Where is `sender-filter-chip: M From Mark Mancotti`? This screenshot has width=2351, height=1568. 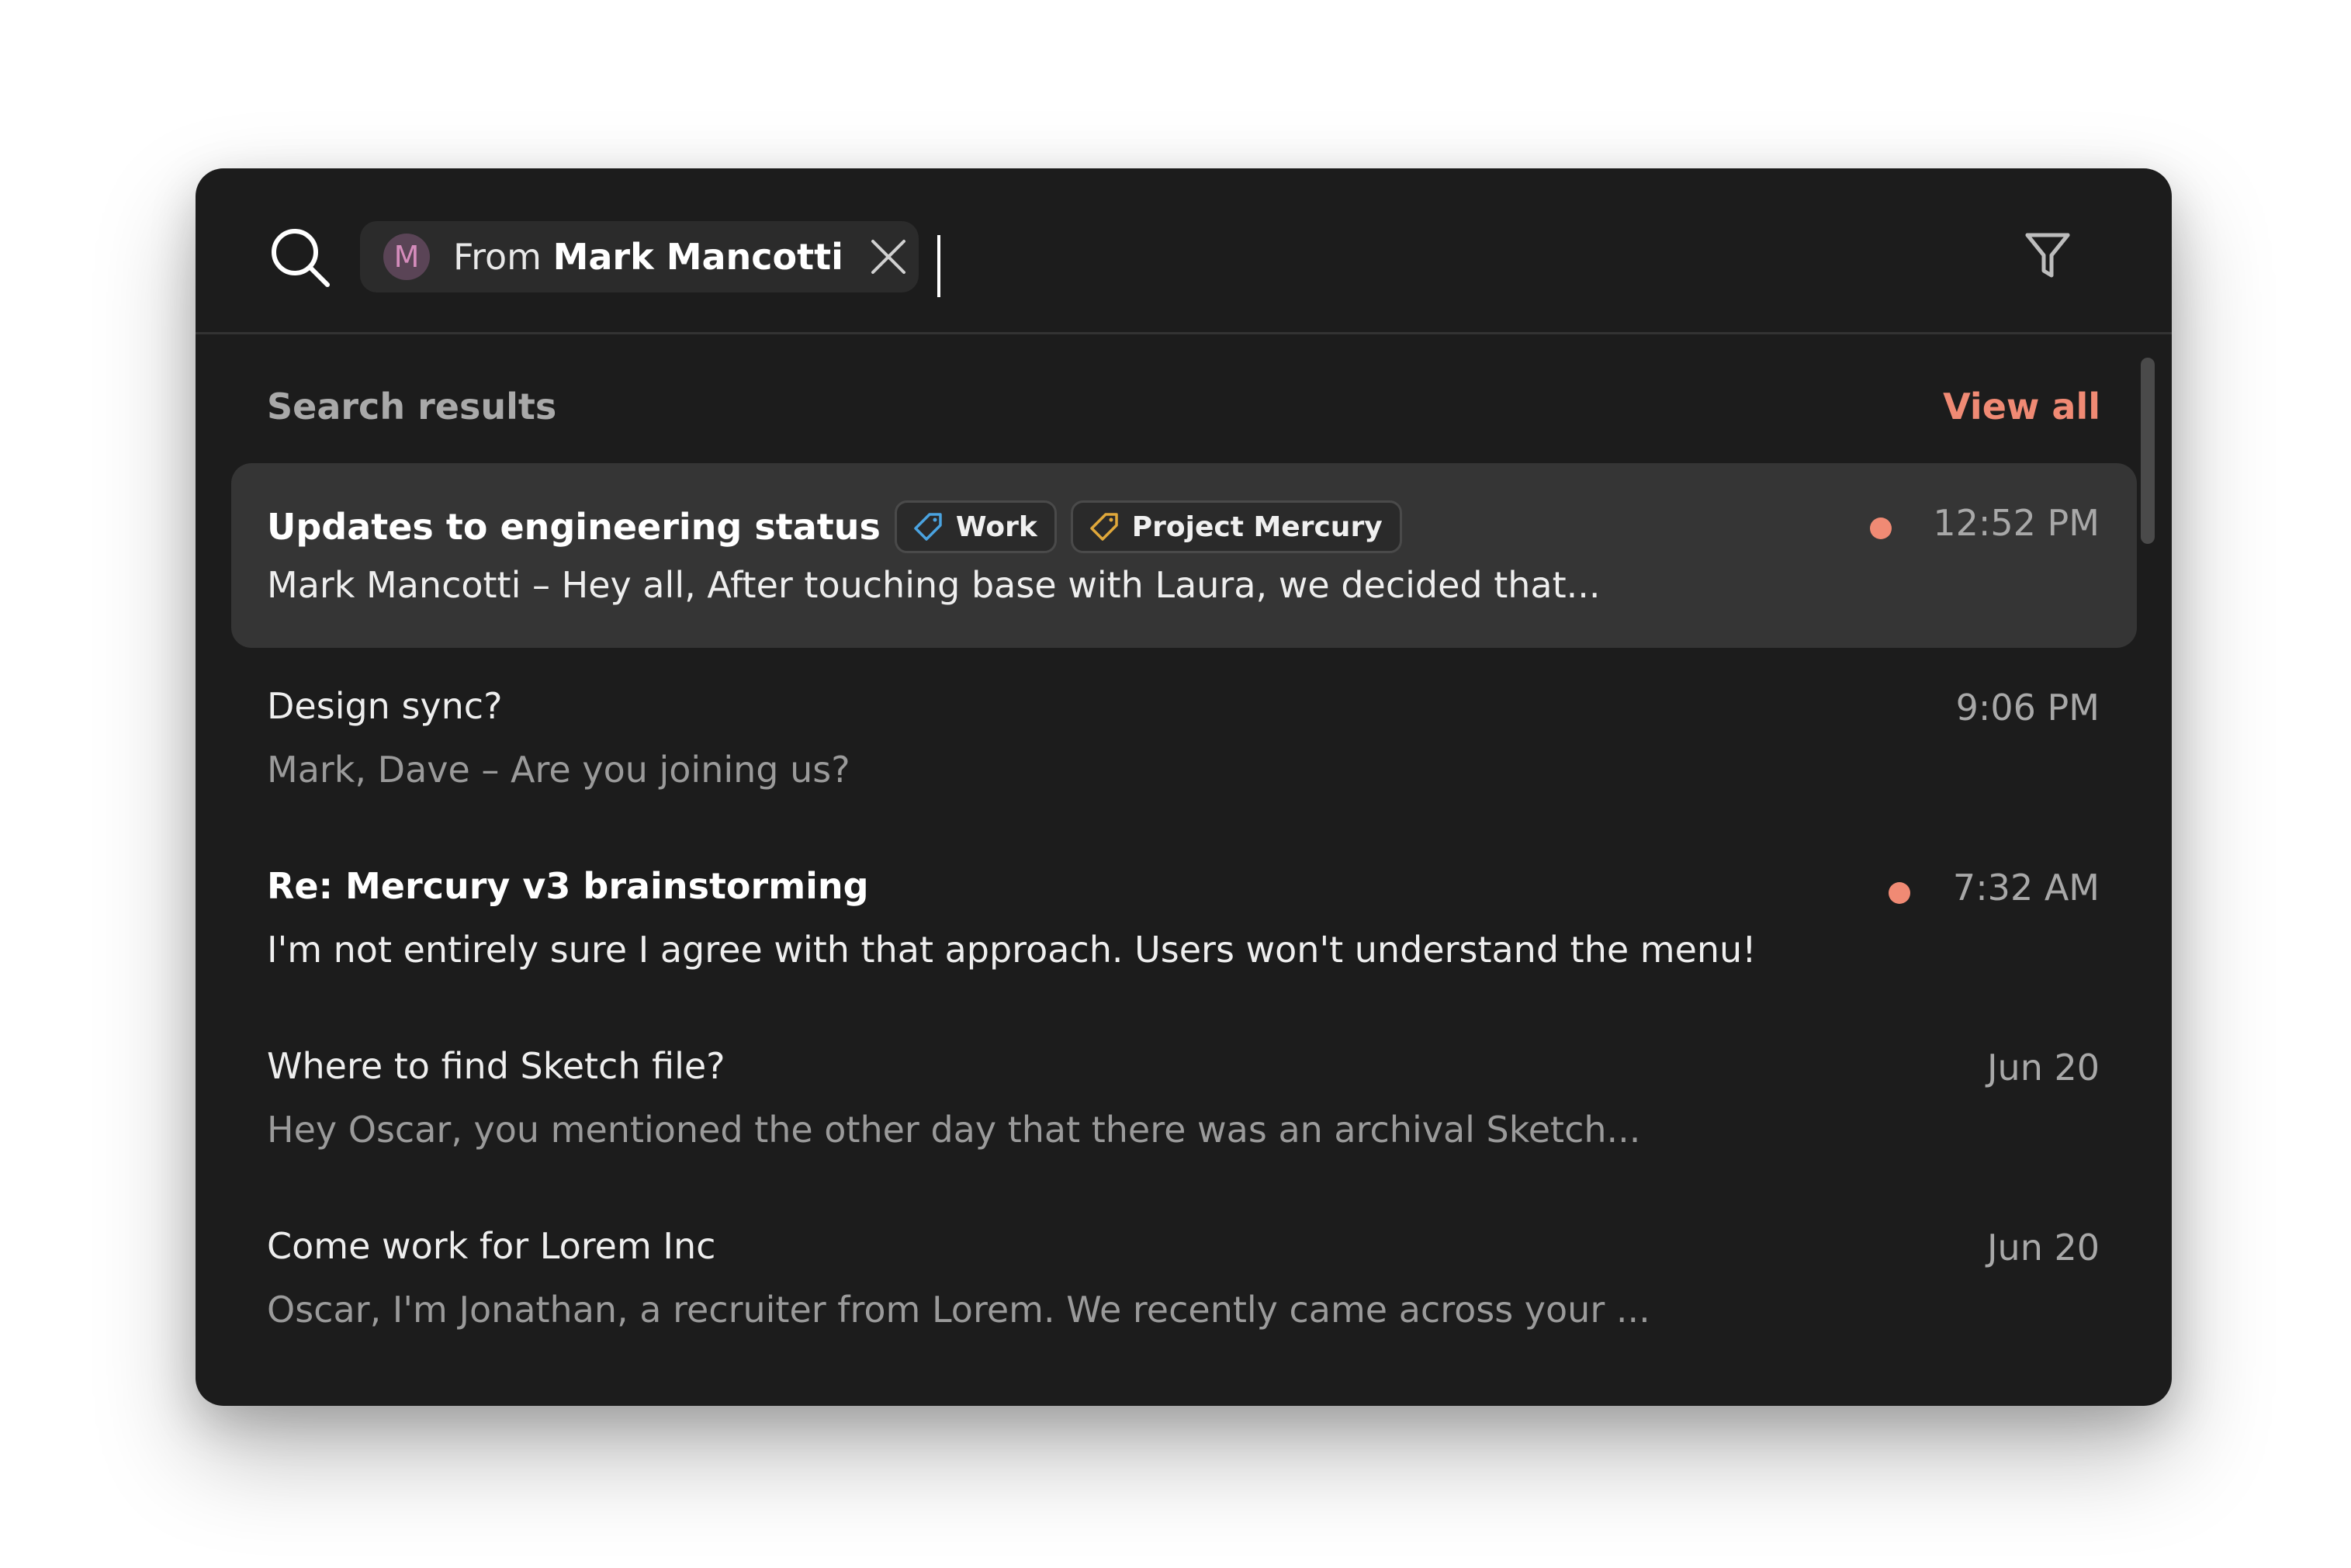
sender-filter-chip: M From Mark Mancotti is located at coordinates (639, 256).